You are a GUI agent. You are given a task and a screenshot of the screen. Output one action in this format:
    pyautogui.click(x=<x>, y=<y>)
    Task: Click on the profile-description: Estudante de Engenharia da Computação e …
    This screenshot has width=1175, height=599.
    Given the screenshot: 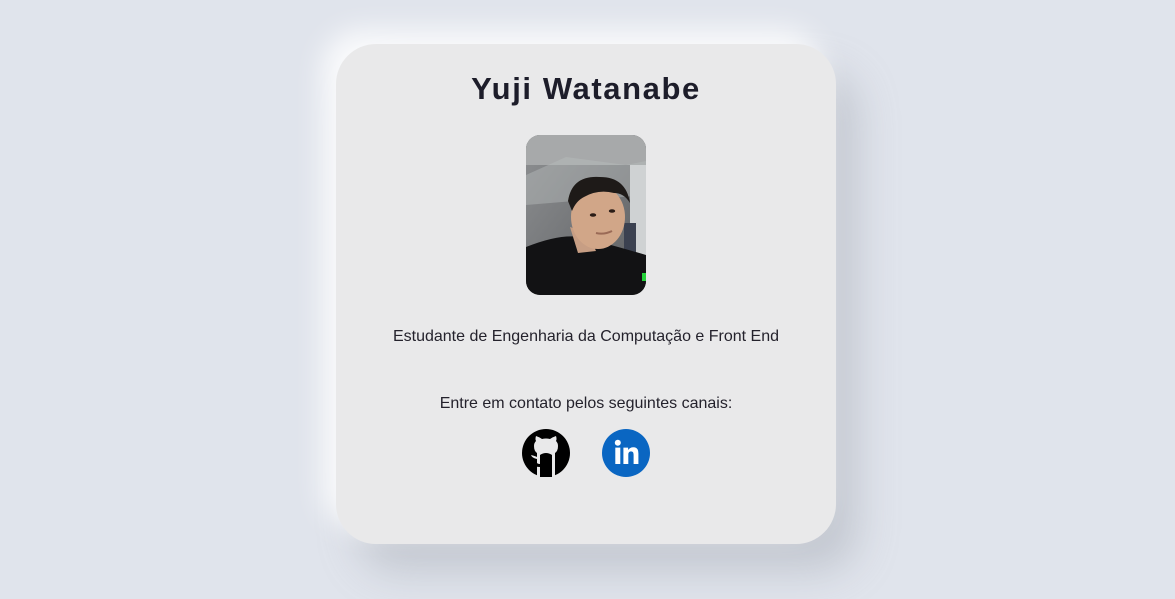 What is the action you would take?
    pyautogui.click(x=586, y=336)
    